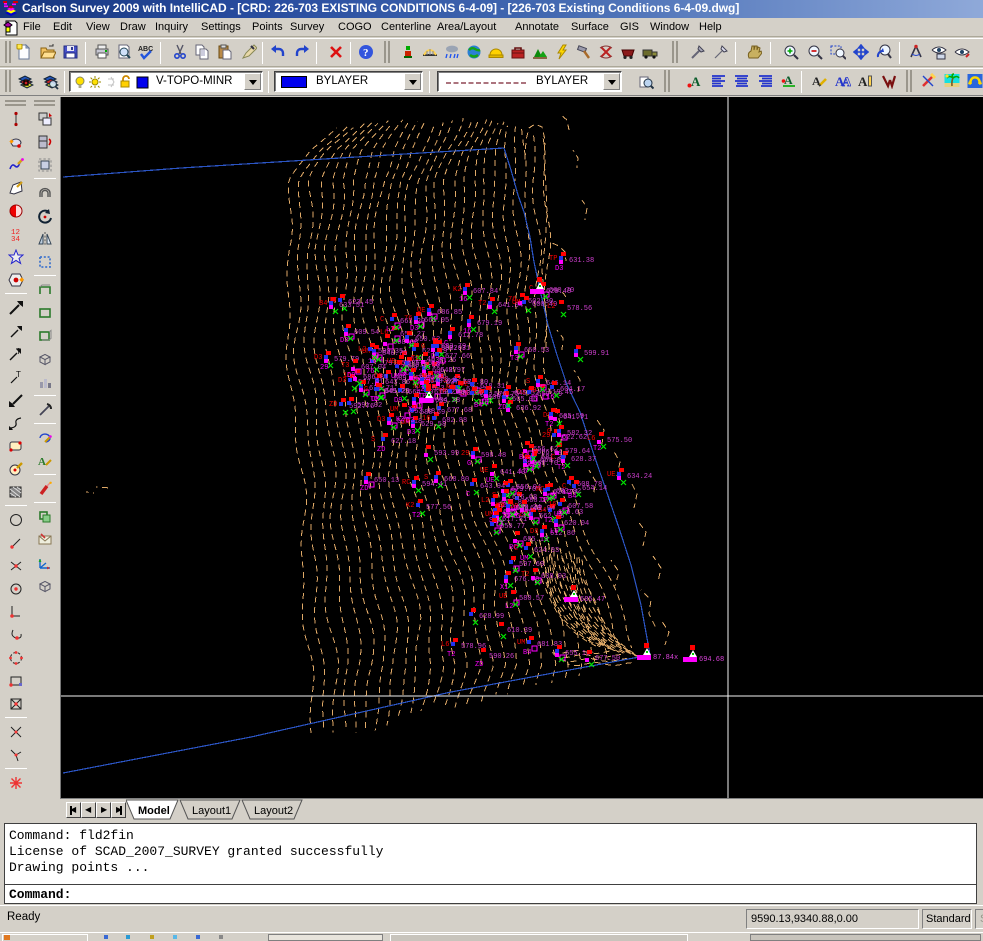 The height and width of the screenshot is (941, 983). I want to click on svg-text: 650.13, so click(386, 481).